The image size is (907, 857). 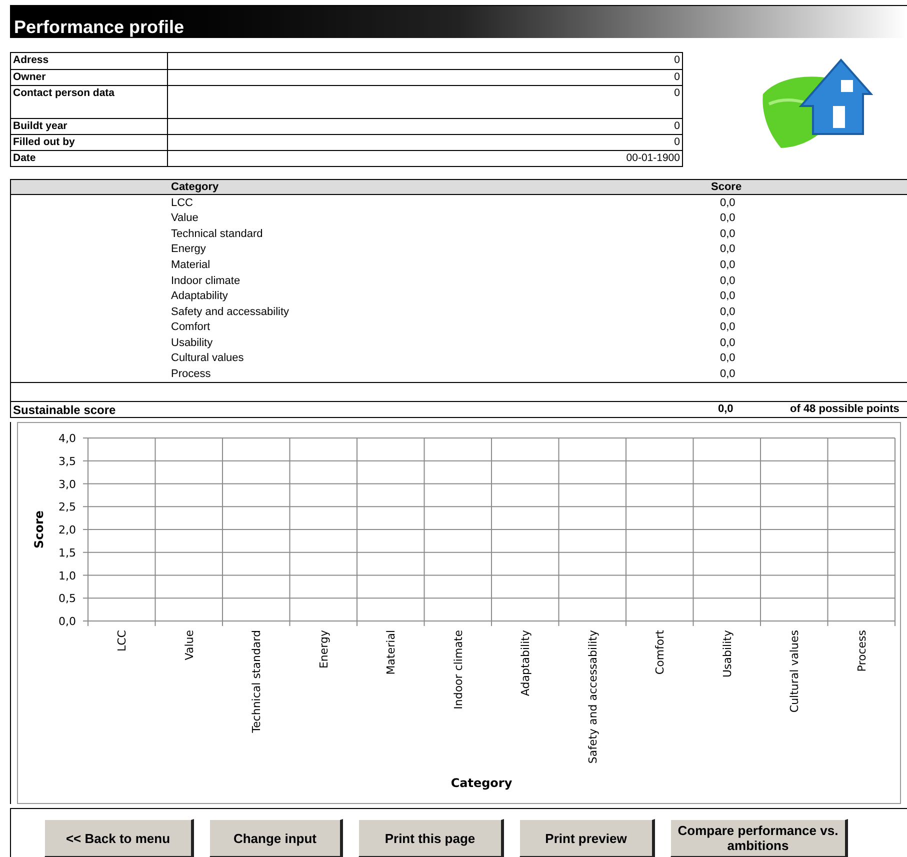 I want to click on info-label: Adress, so click(x=31, y=60).